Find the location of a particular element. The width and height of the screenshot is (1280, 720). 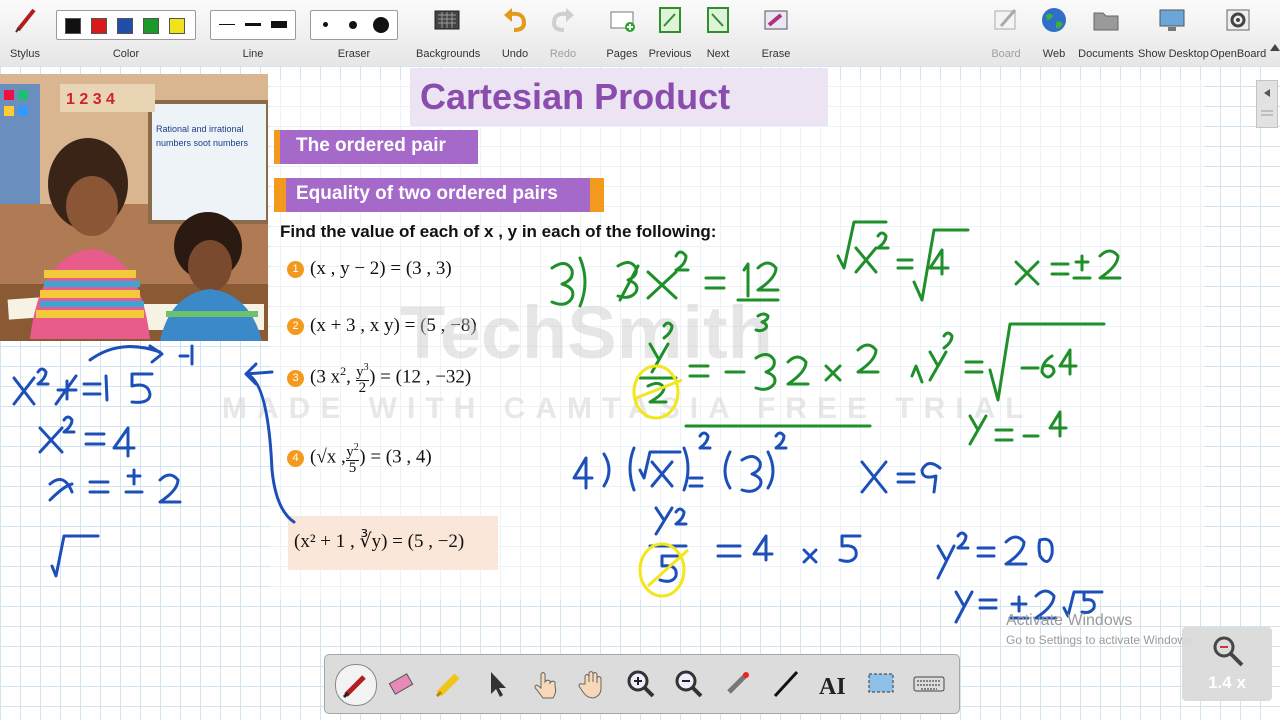

problem-1: 1 (x , y − 2) = (3 , 3) is located at coordinates (369, 269).